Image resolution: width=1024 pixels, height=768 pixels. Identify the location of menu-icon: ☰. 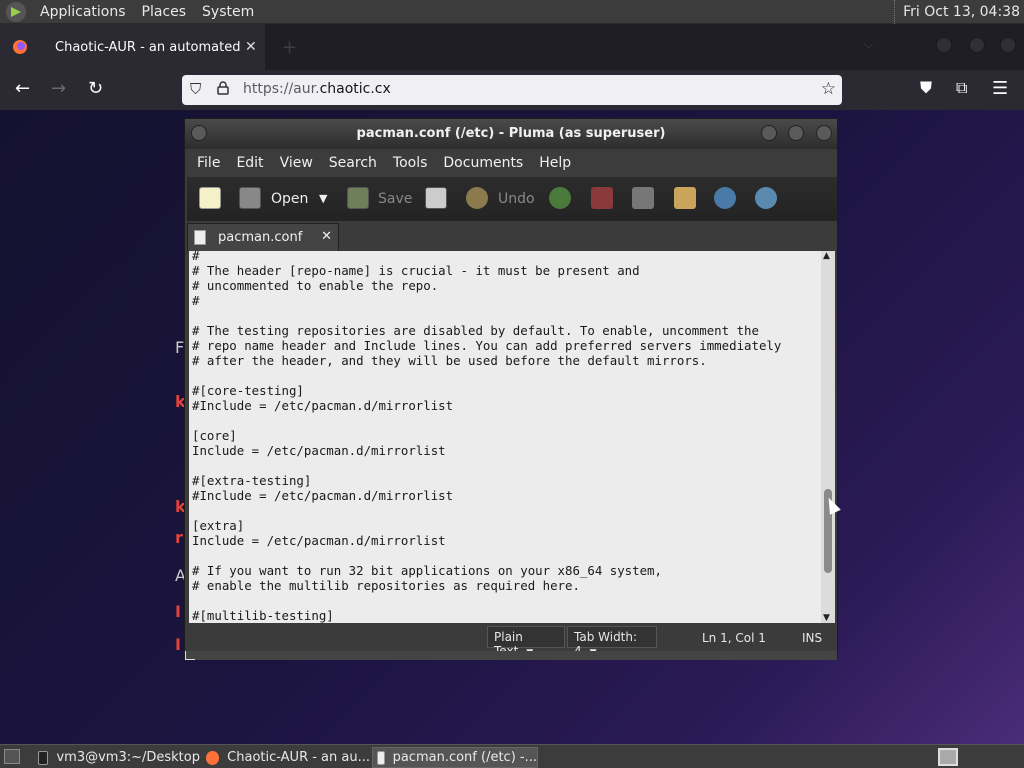
(1000, 88).